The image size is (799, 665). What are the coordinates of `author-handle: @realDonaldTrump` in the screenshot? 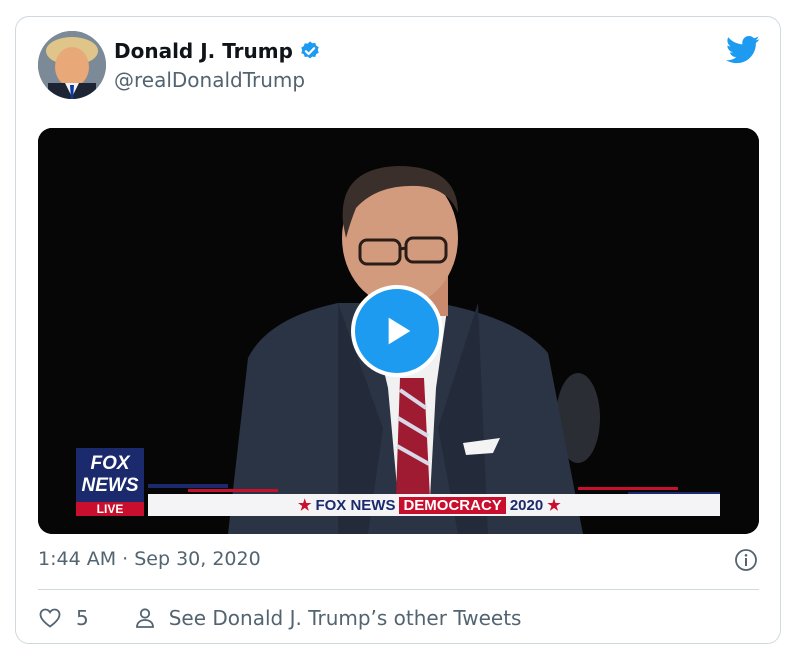 It's located at (209, 80).